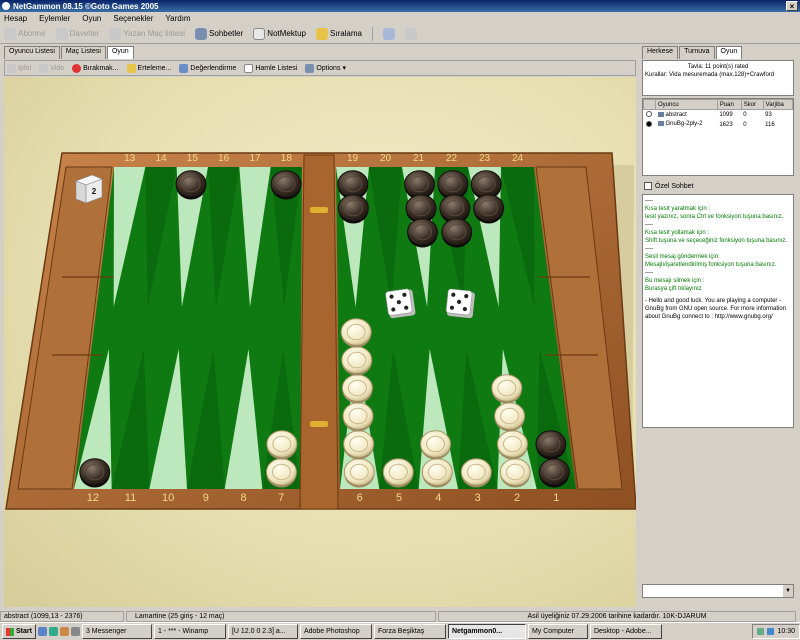 This screenshot has height=640, width=800. I want to click on toolbar-ranking-button: Sıralama, so click(338, 33).